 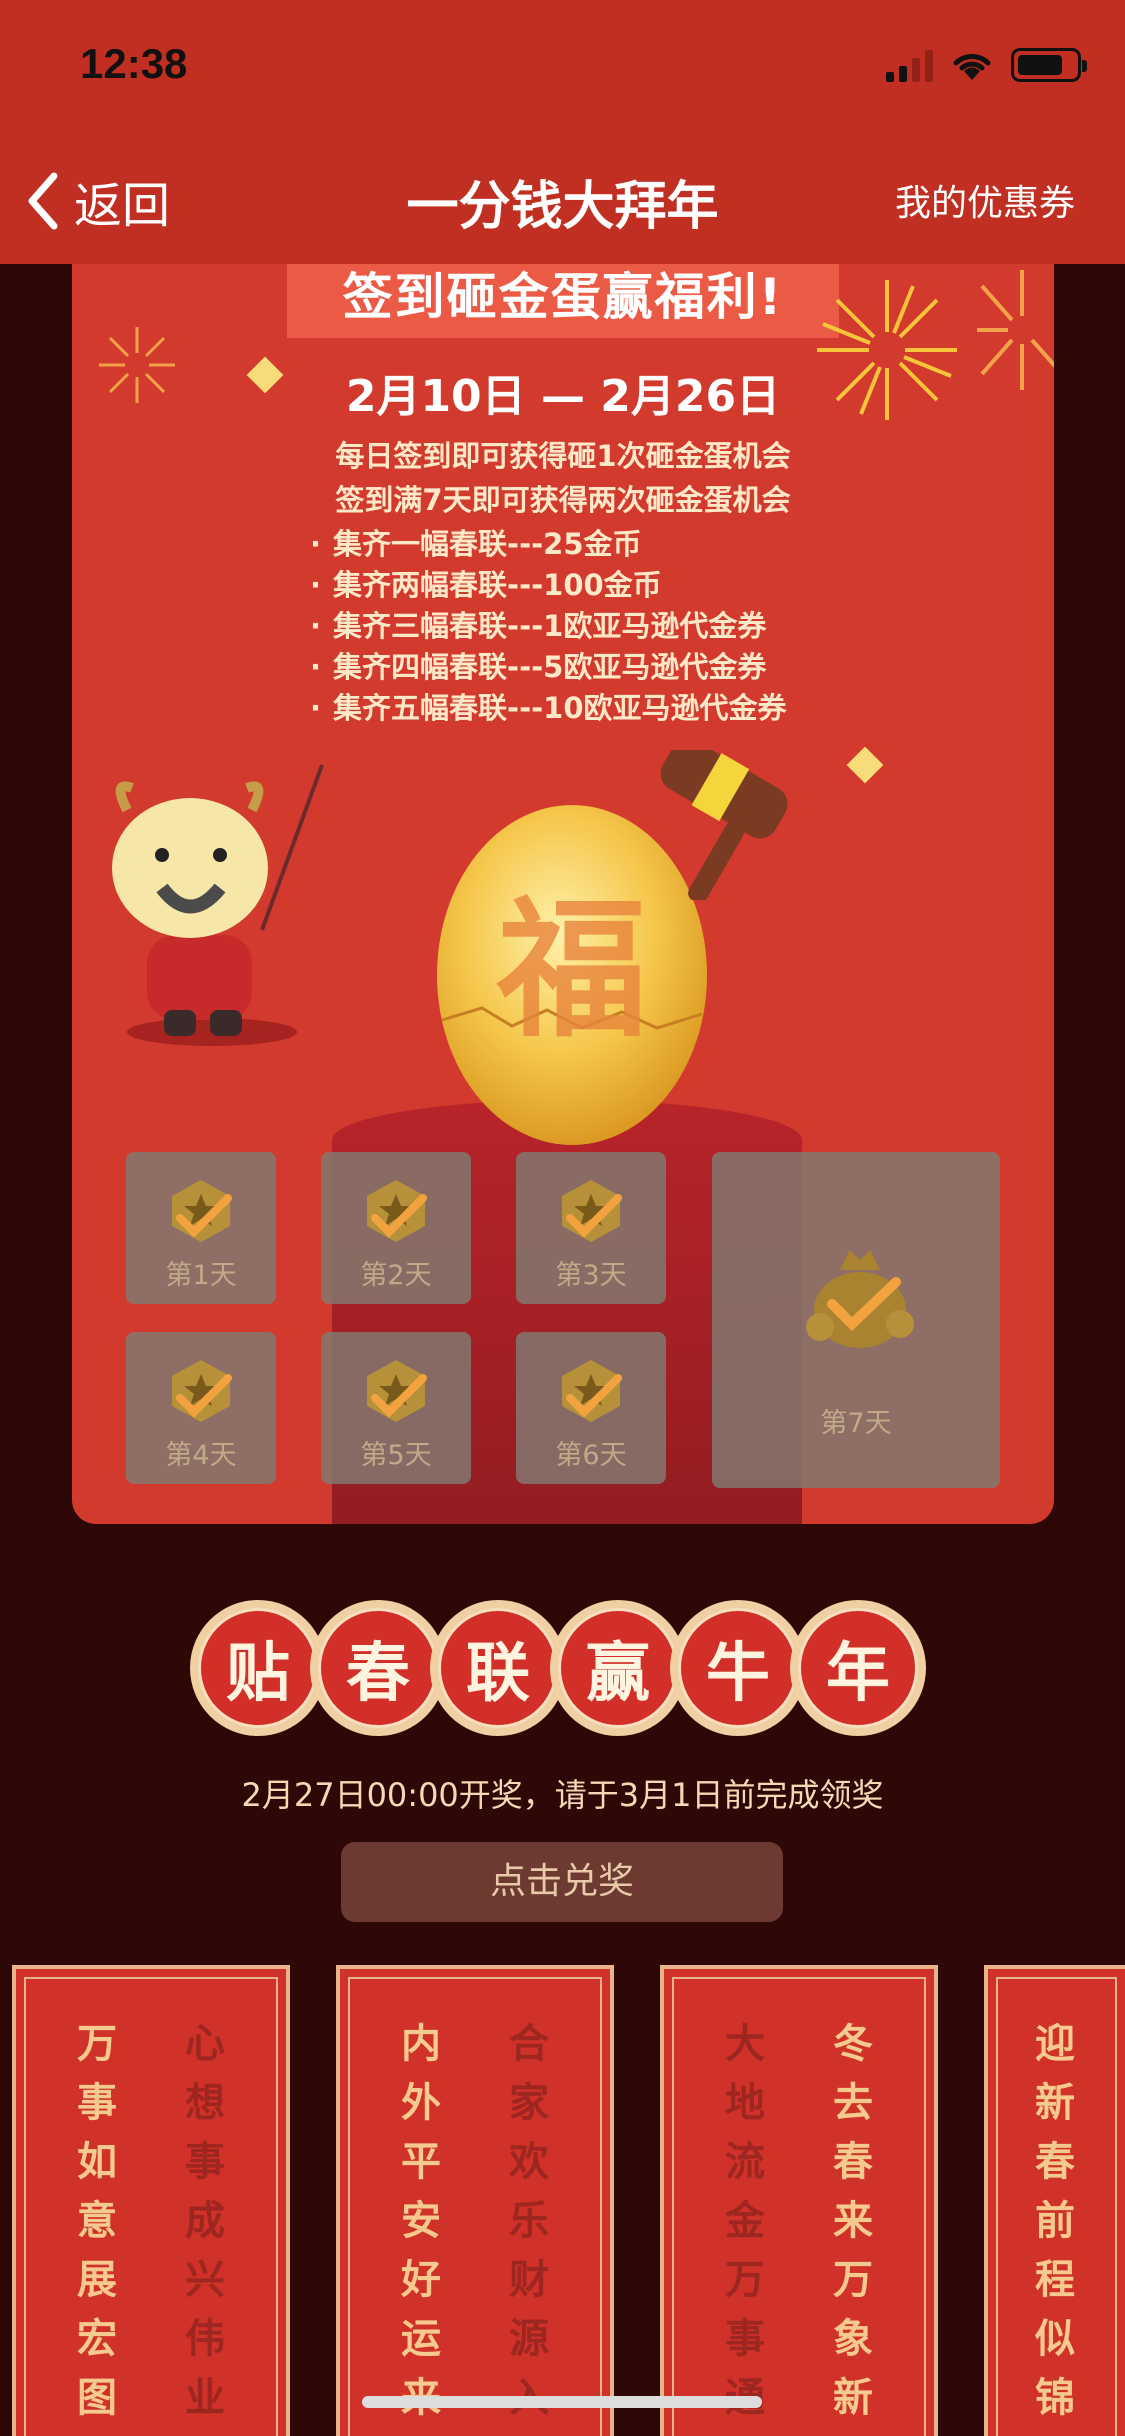 I want to click on checkin-day-5: 第5天, so click(x=396, y=1408).